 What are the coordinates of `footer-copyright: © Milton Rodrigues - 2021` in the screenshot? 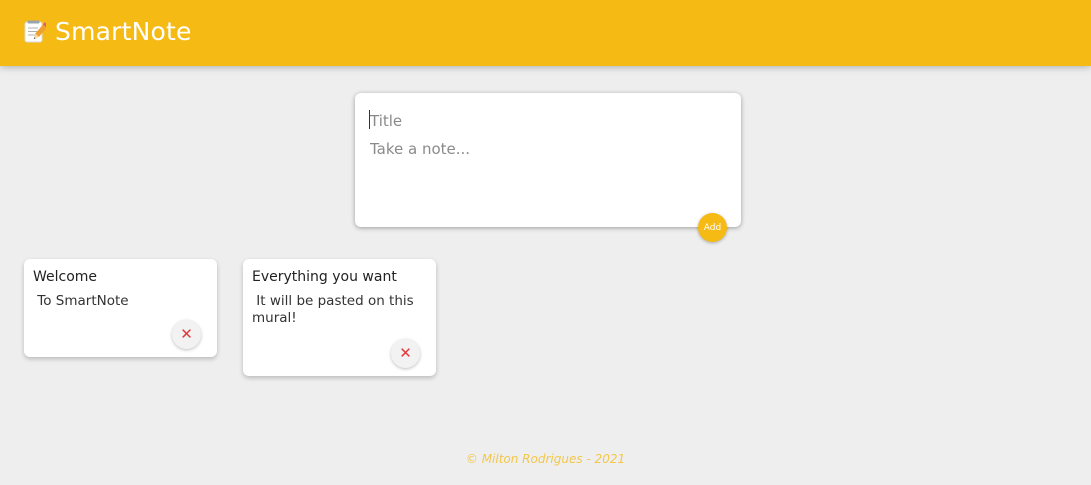 It's located at (545, 459).